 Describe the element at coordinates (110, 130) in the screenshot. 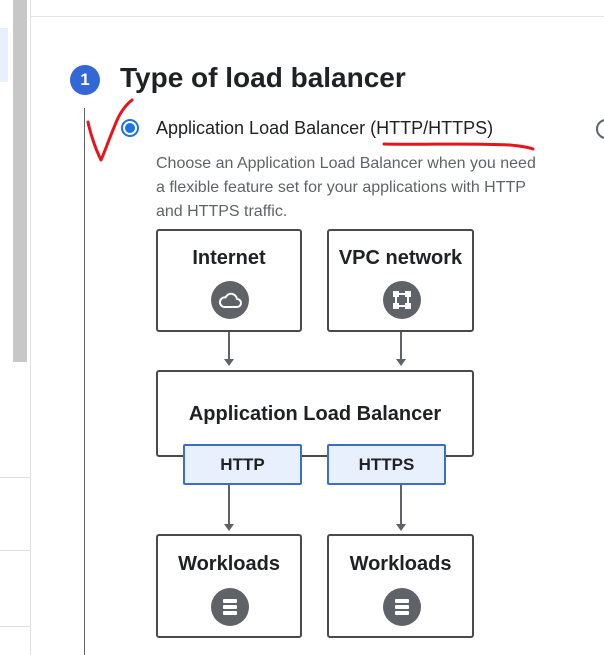

I see `red-checkmark-annotation` at that location.